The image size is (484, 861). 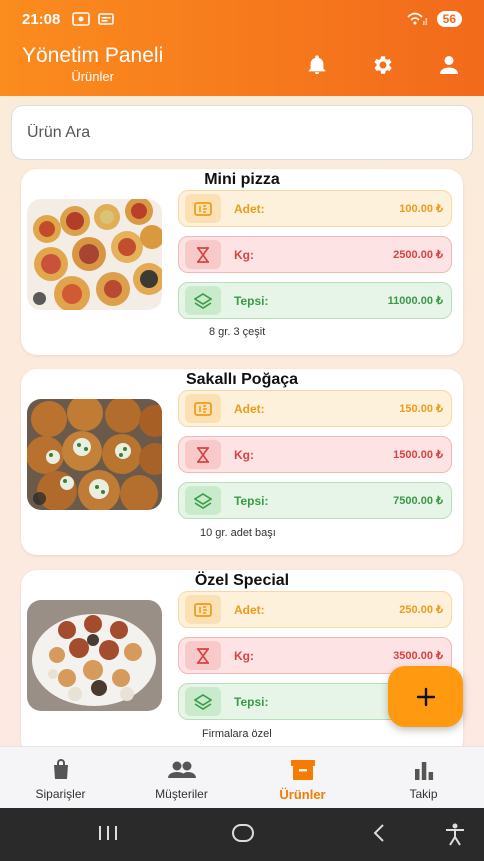 I want to click on price-value: 2500.00 ₺, so click(x=418, y=255).